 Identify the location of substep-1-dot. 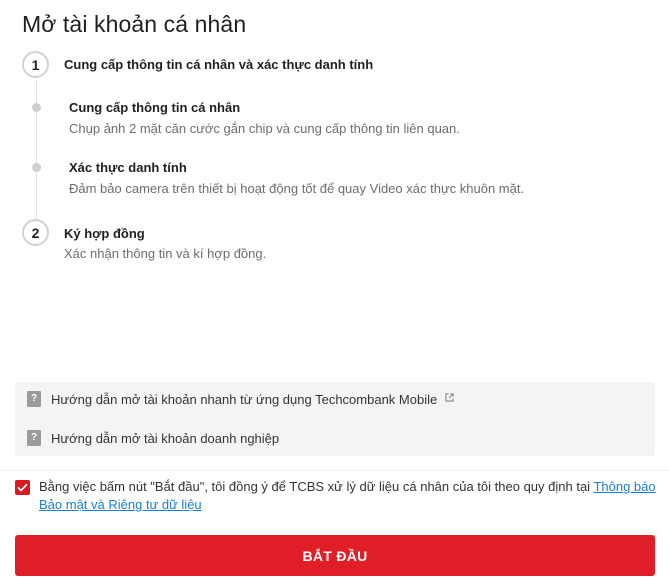
(36, 107).